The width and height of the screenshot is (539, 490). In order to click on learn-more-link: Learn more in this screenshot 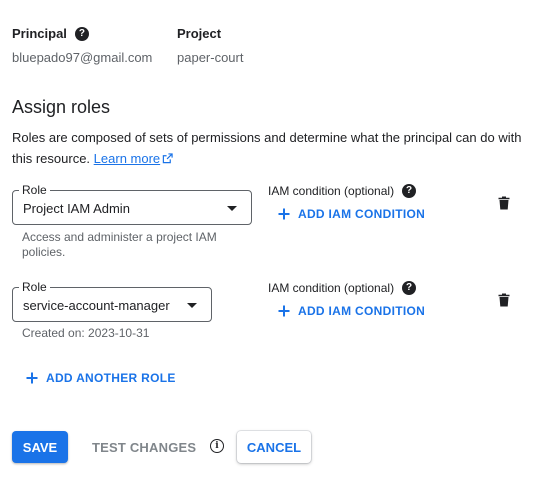, I will do `click(127, 158)`.